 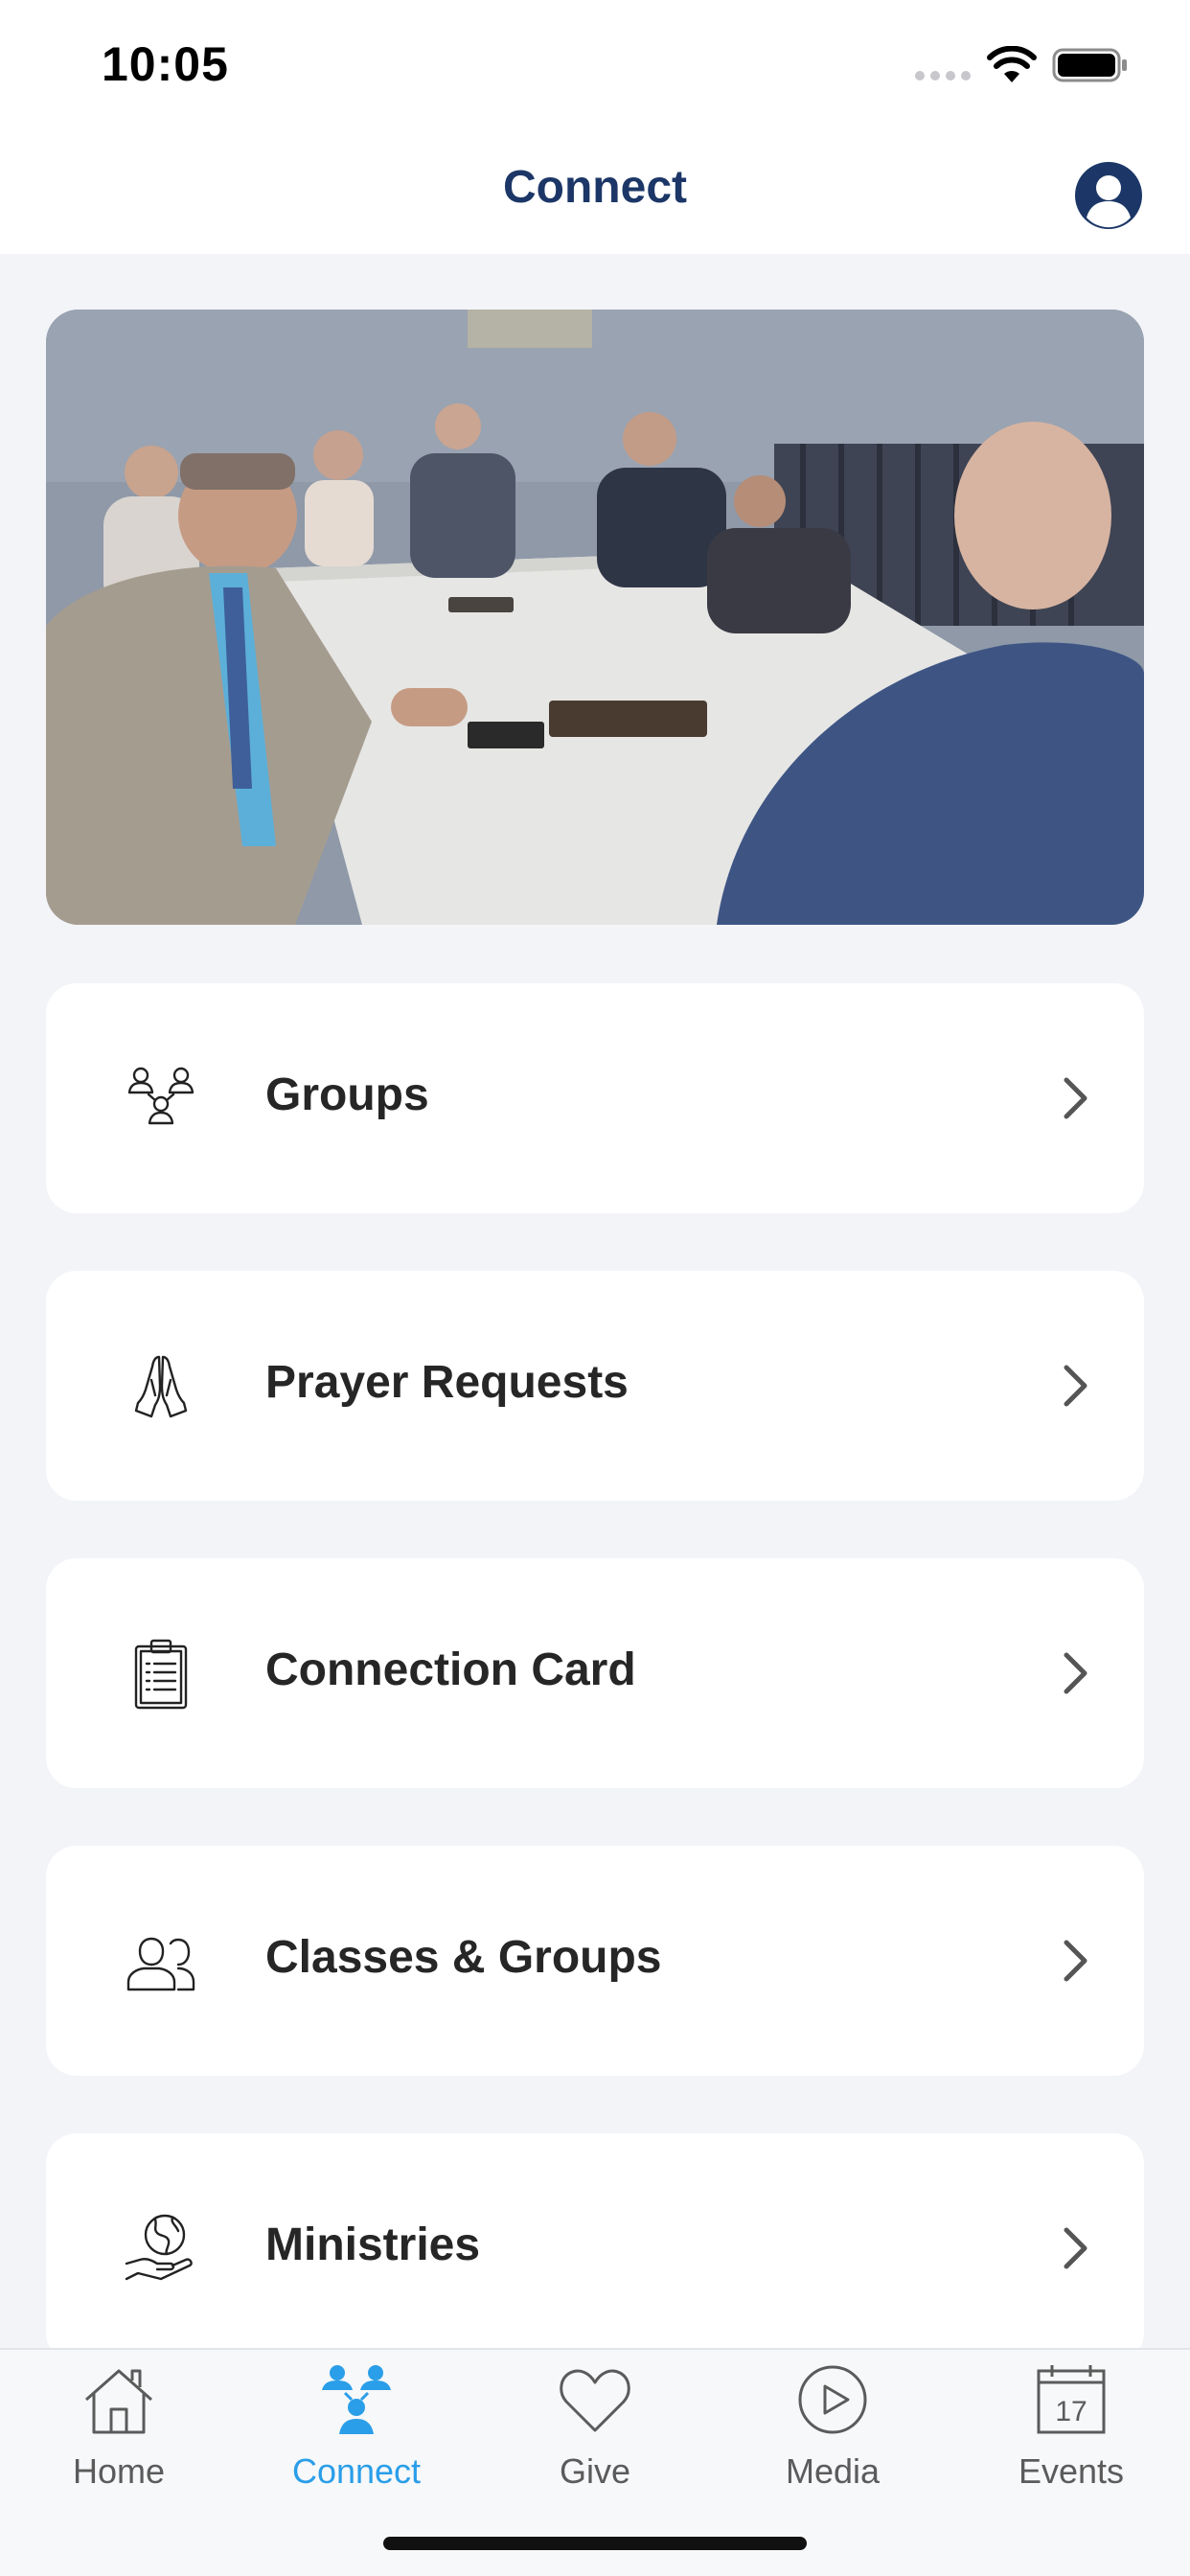 What do you see at coordinates (595, 187) in the screenshot?
I see `page-title: Connect` at bounding box center [595, 187].